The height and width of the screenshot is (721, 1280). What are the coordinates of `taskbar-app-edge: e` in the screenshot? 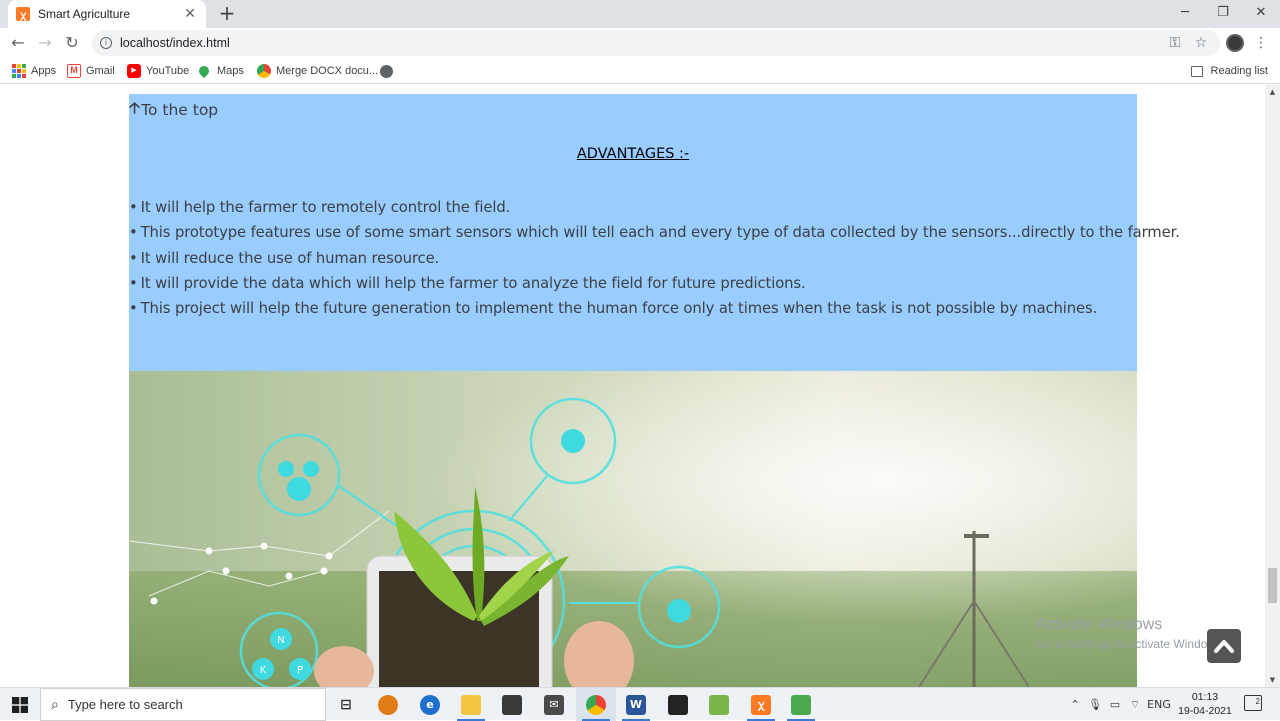 It's located at (430, 704).